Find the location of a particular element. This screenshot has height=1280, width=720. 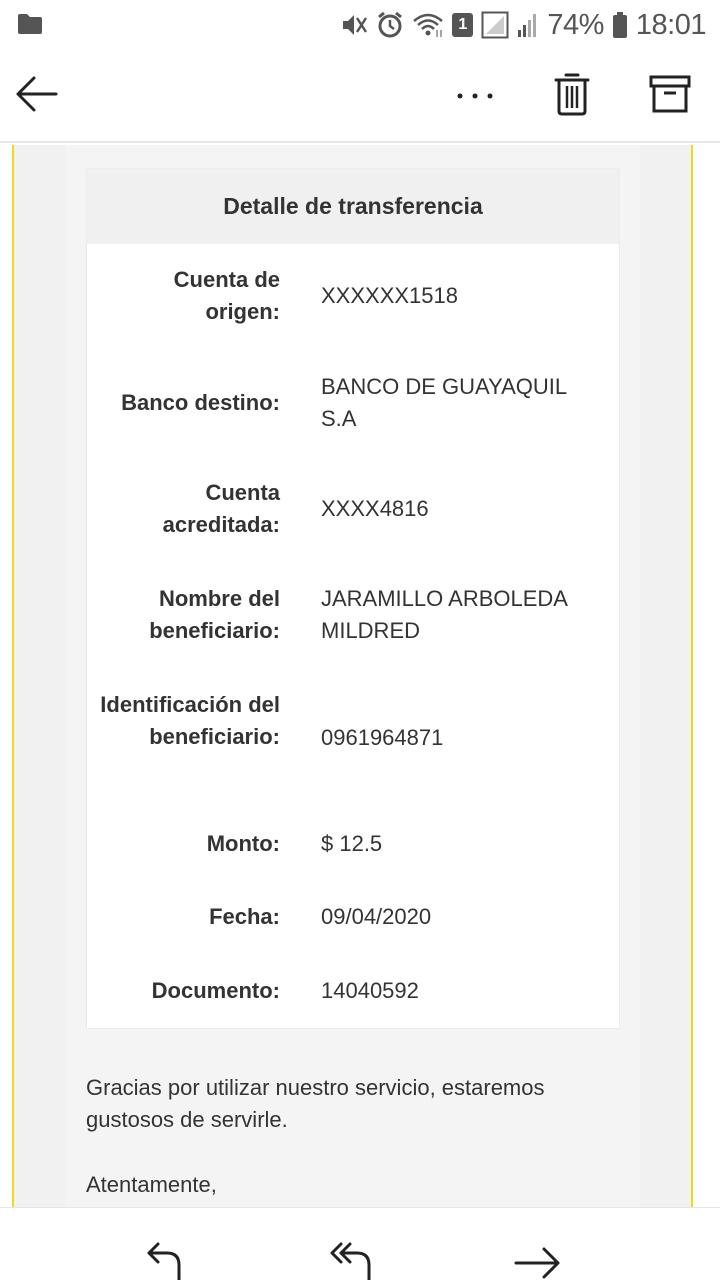

signal-empty-icon is located at coordinates (495, 25).